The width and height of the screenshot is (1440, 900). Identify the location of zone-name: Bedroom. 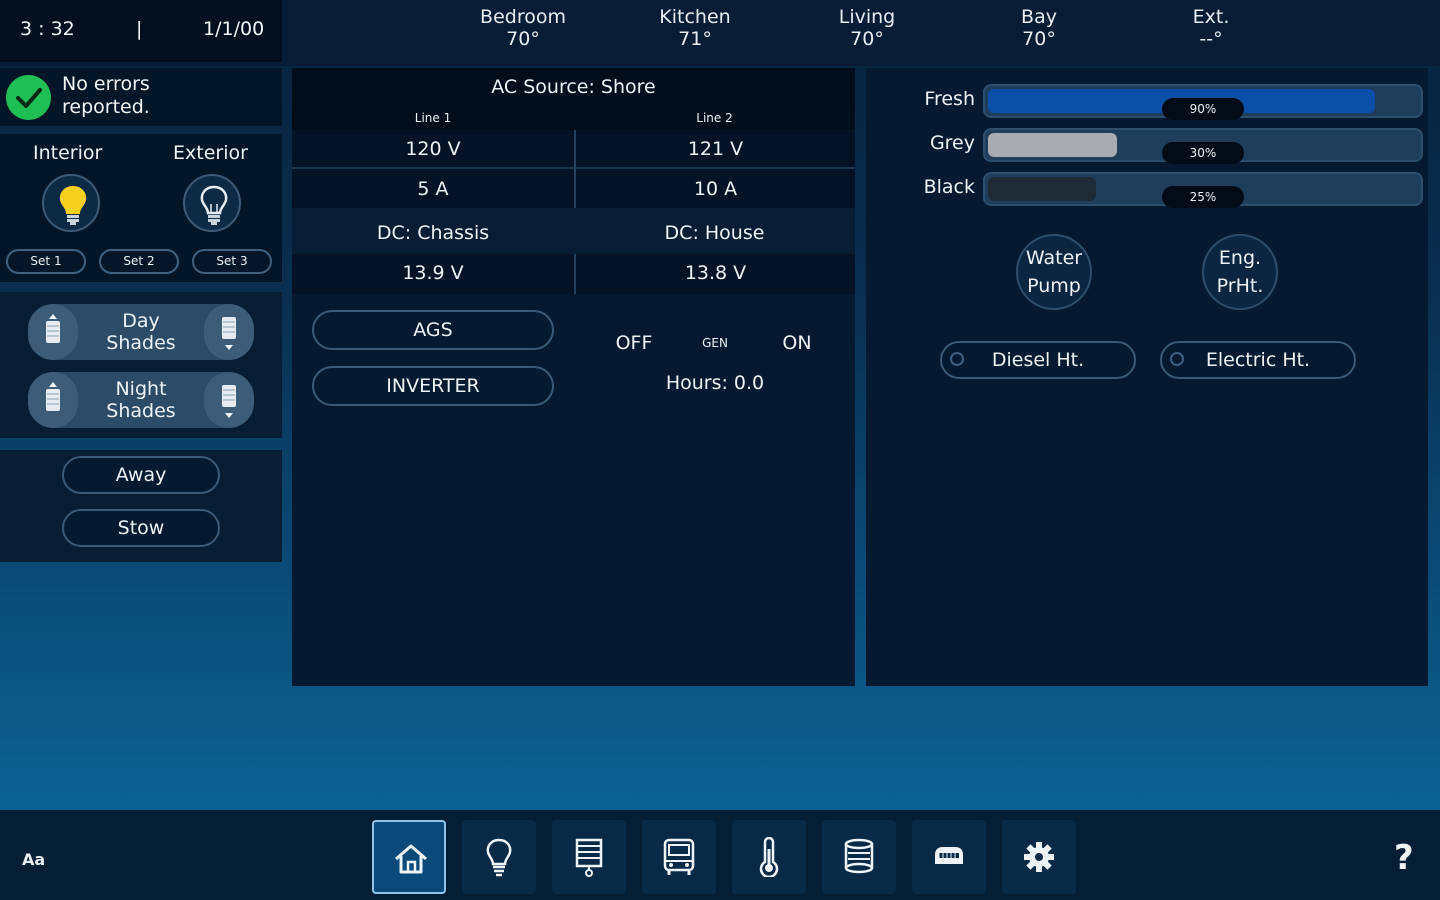
(523, 17).